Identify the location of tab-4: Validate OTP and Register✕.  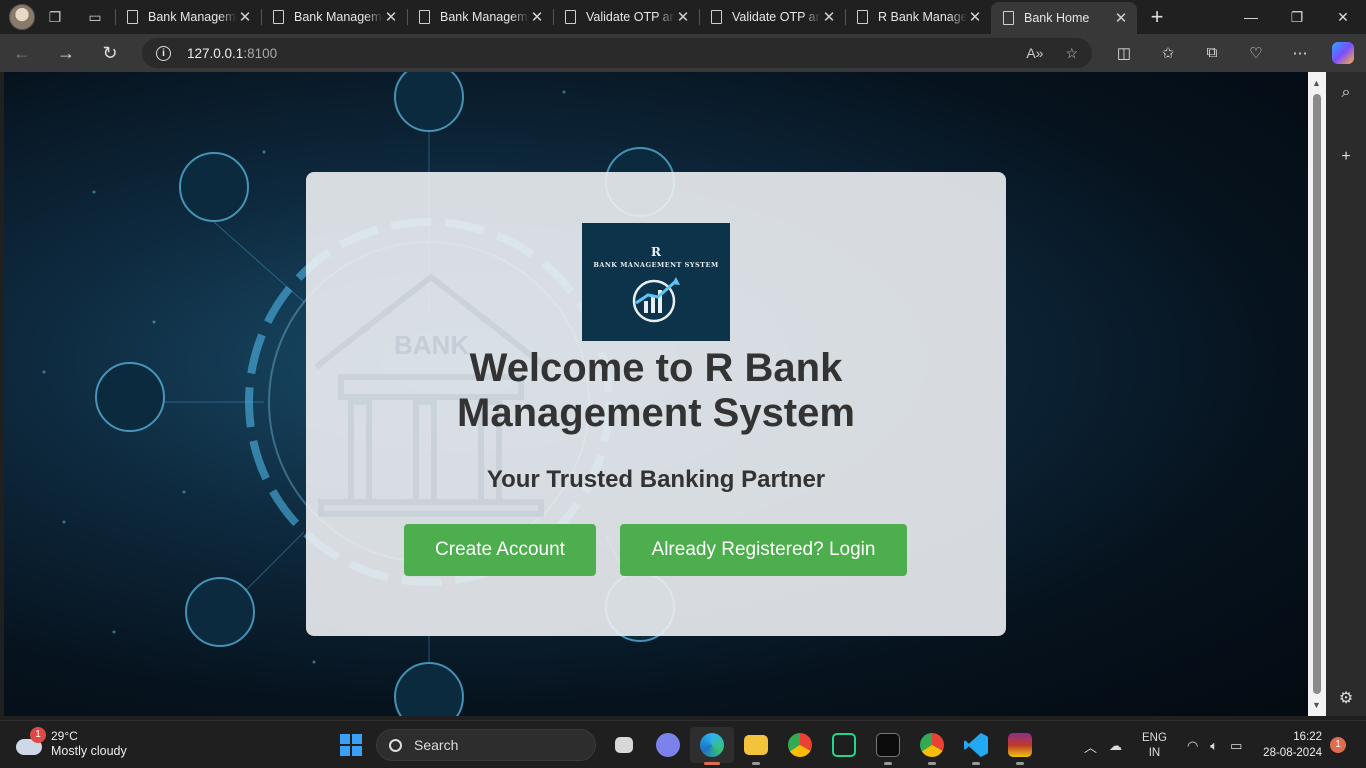
(772, 17).